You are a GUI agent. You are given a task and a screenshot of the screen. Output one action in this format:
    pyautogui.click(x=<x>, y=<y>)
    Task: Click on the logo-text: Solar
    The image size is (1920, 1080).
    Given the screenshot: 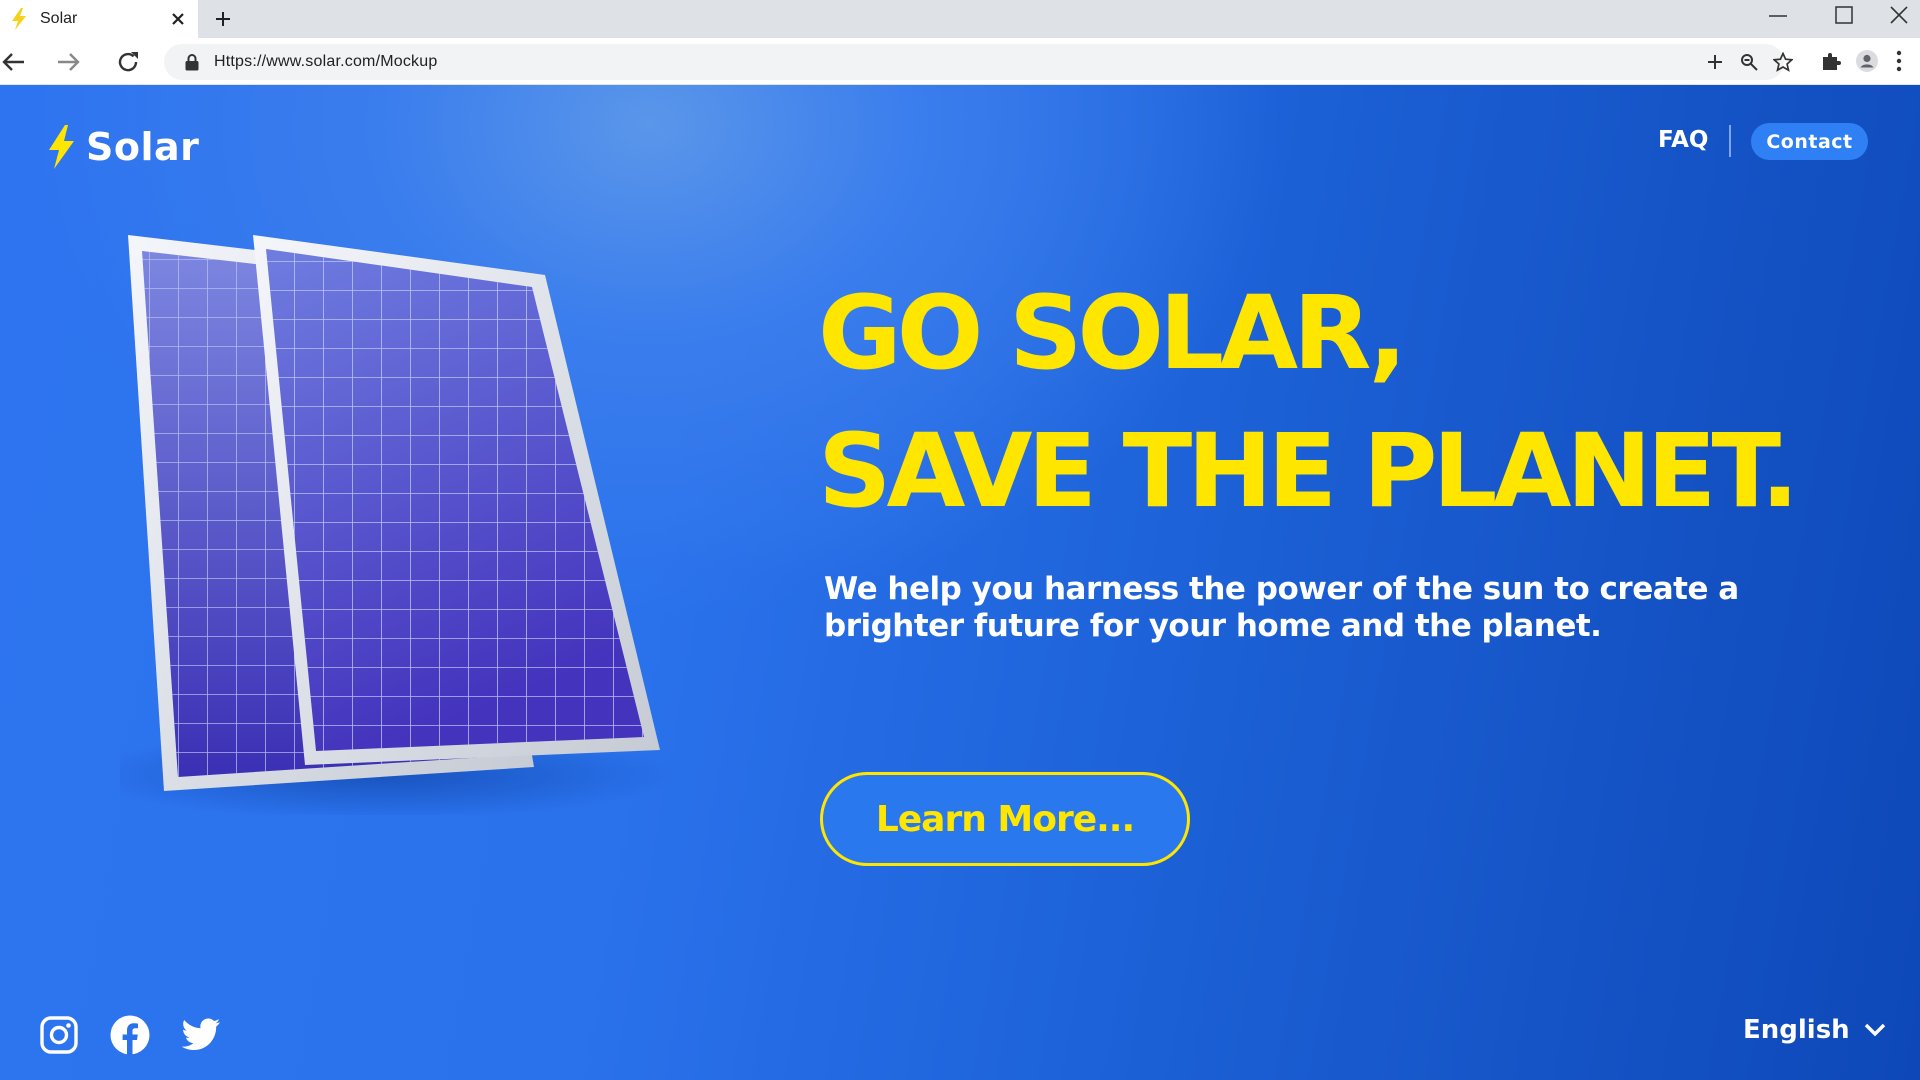 What is the action you would take?
    pyautogui.click(x=143, y=147)
    